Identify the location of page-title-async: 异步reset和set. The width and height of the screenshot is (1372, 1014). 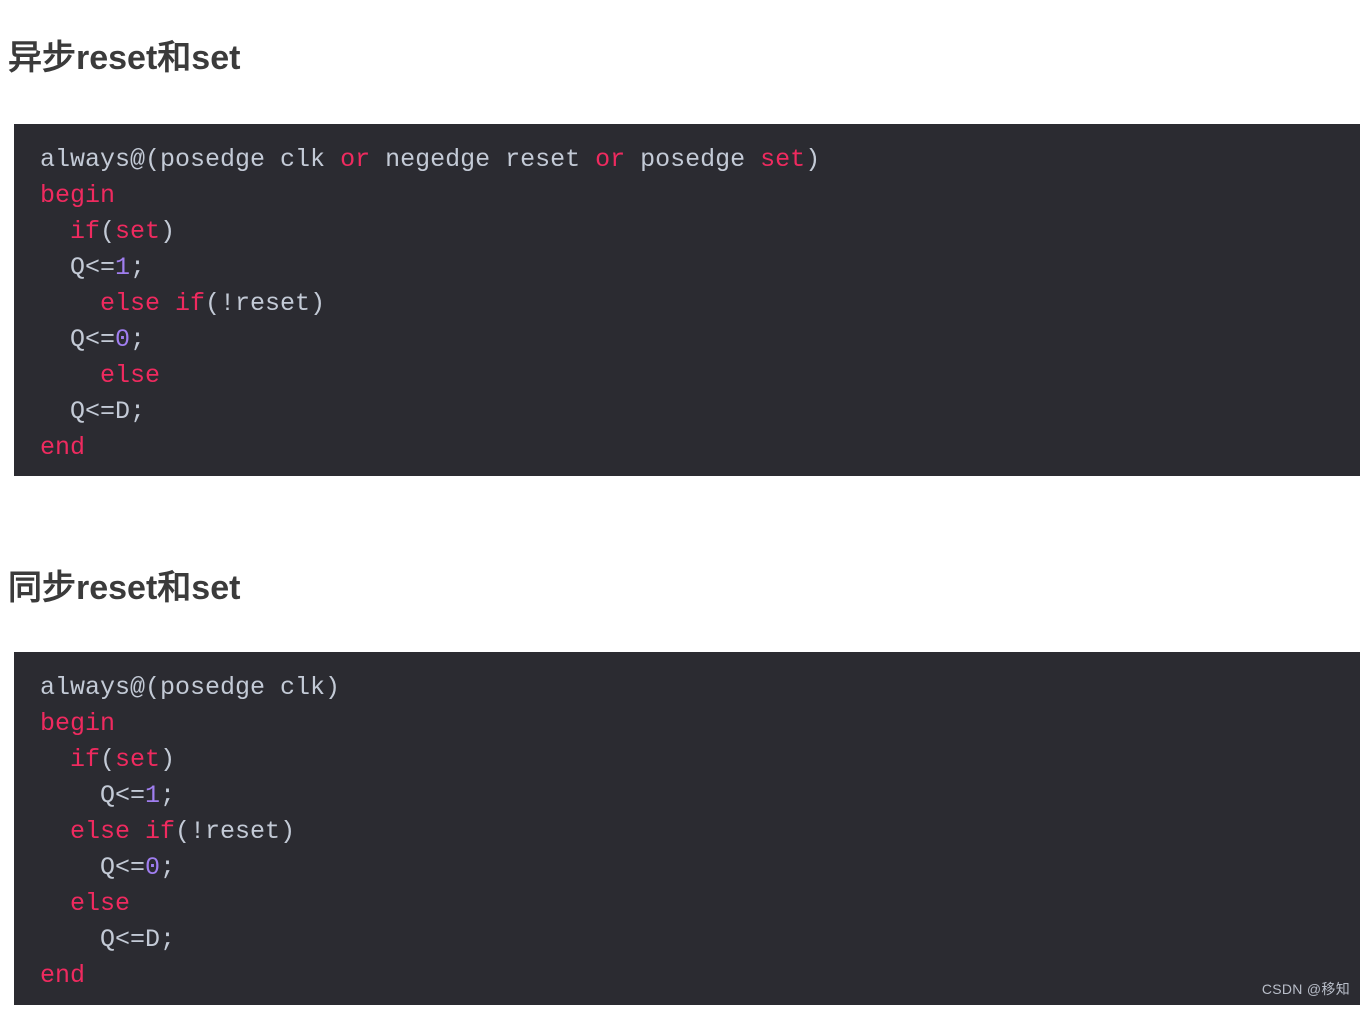
(124, 57).